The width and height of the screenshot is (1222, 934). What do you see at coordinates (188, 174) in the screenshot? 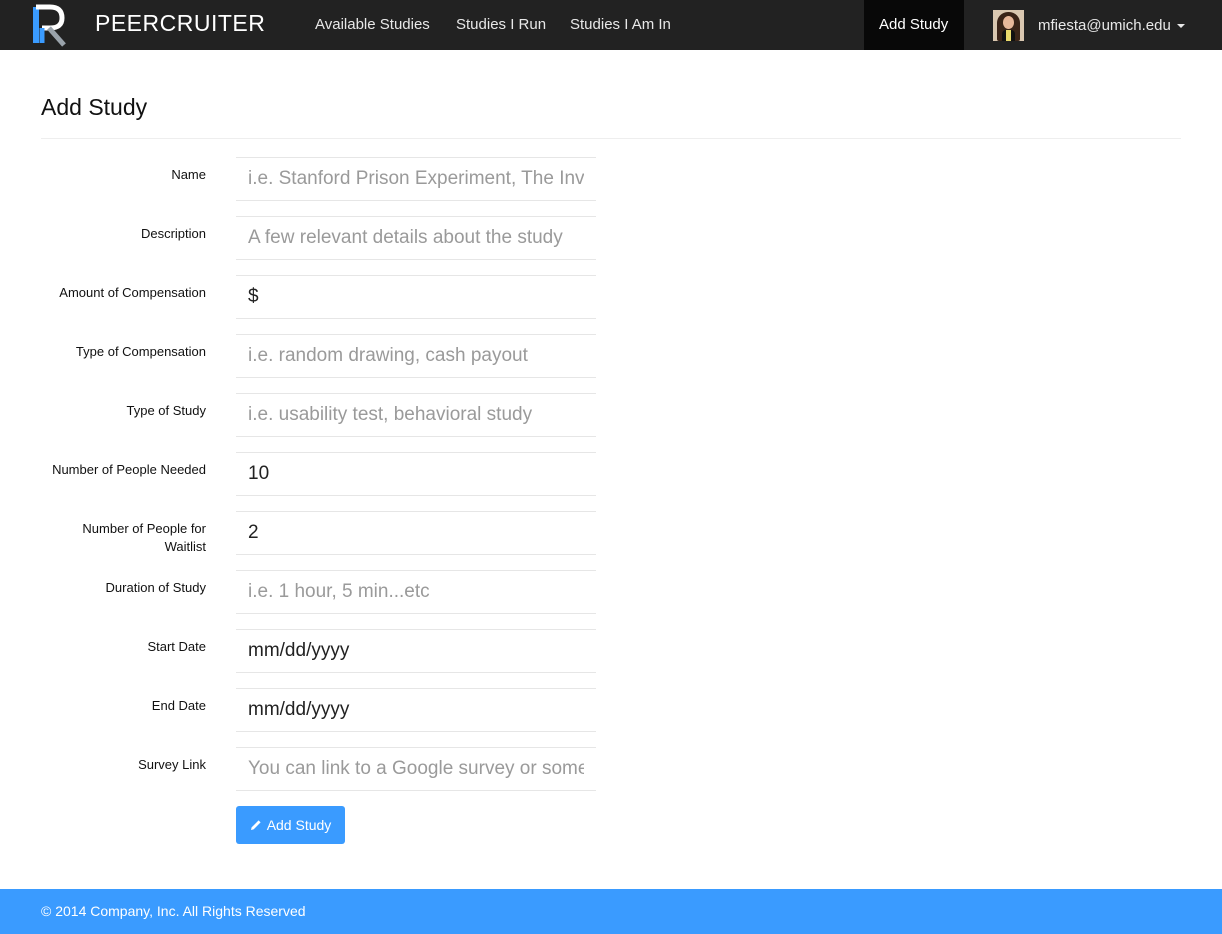
I see `name-label: Name` at bounding box center [188, 174].